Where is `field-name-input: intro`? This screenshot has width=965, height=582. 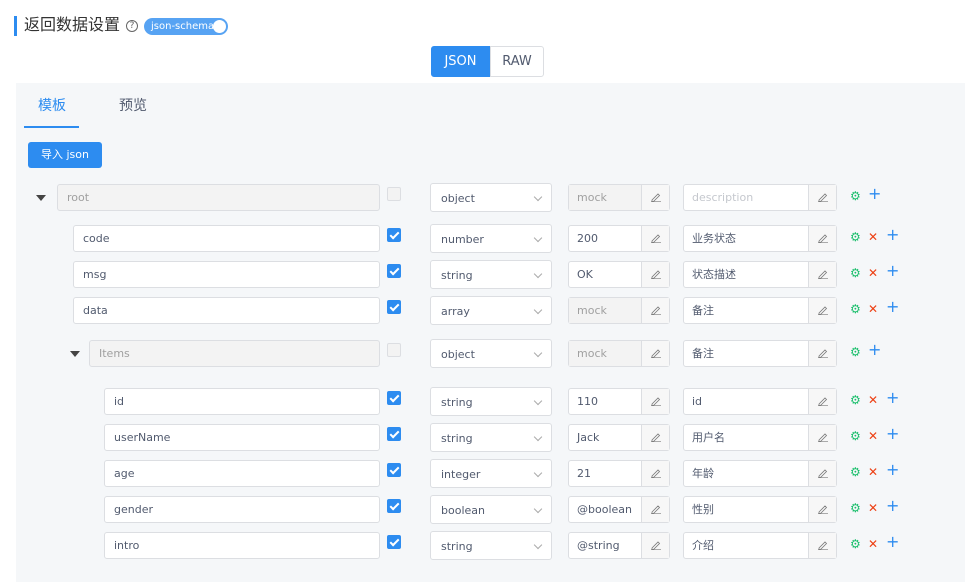
field-name-input: intro is located at coordinates (242, 545).